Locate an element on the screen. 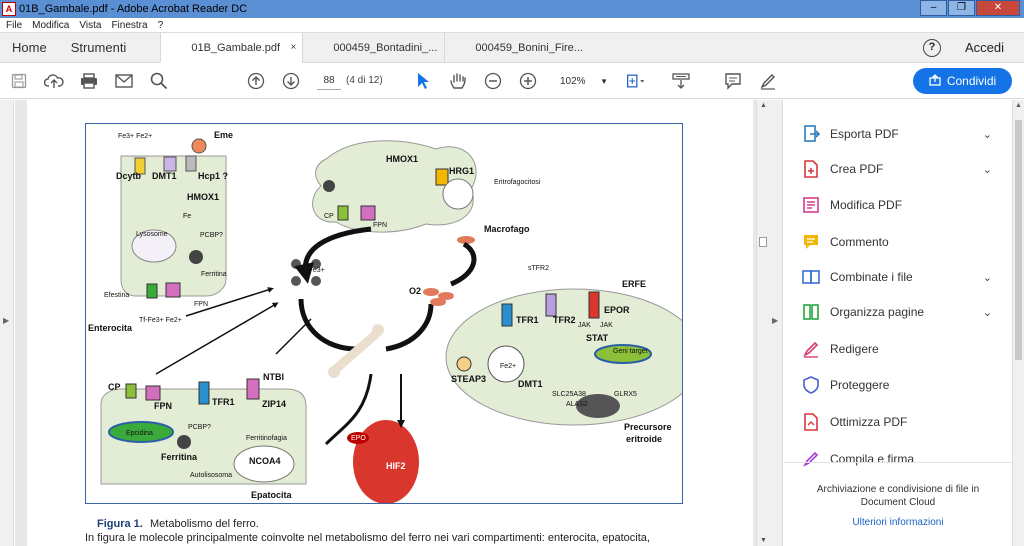 The image size is (1024, 546). upload-cloud-icon is located at coordinates (54, 81).